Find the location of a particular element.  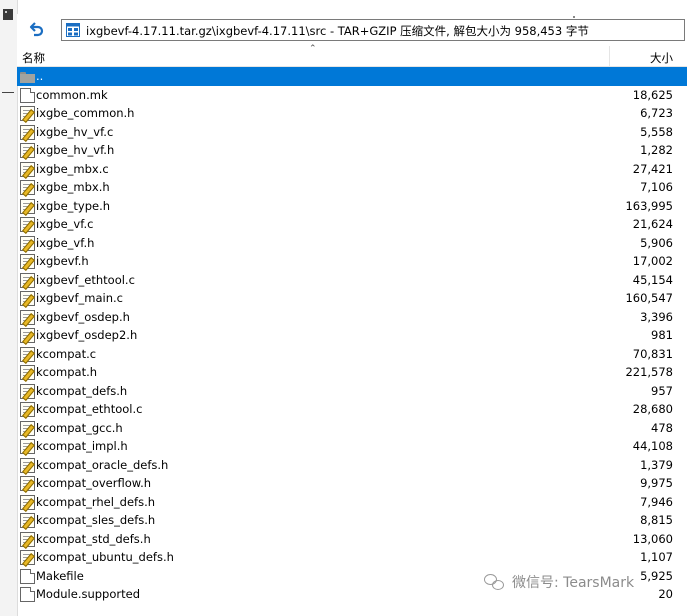

file-row: ixgbe_hv_vf.c 5,558 is located at coordinates (352, 132).